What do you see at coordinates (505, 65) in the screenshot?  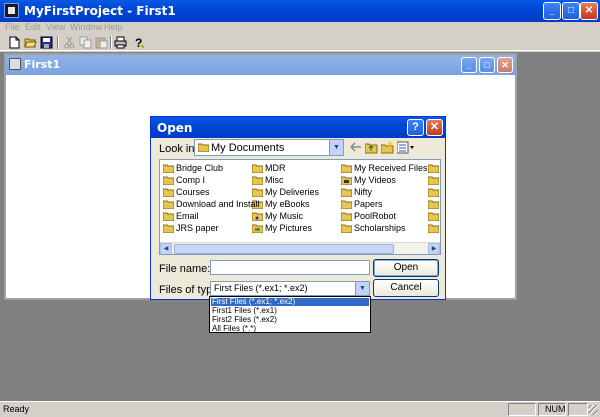 I see `child-close-button: ✕` at bounding box center [505, 65].